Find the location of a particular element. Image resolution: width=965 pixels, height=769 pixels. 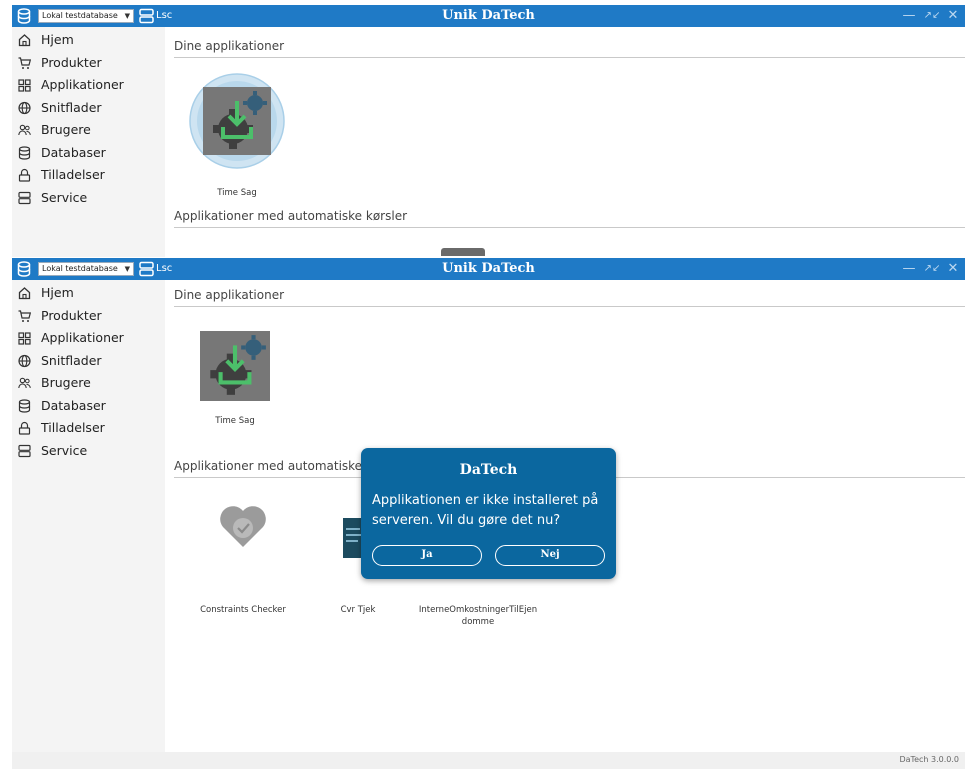

dialog-title: DaTech is located at coordinates (488, 470).